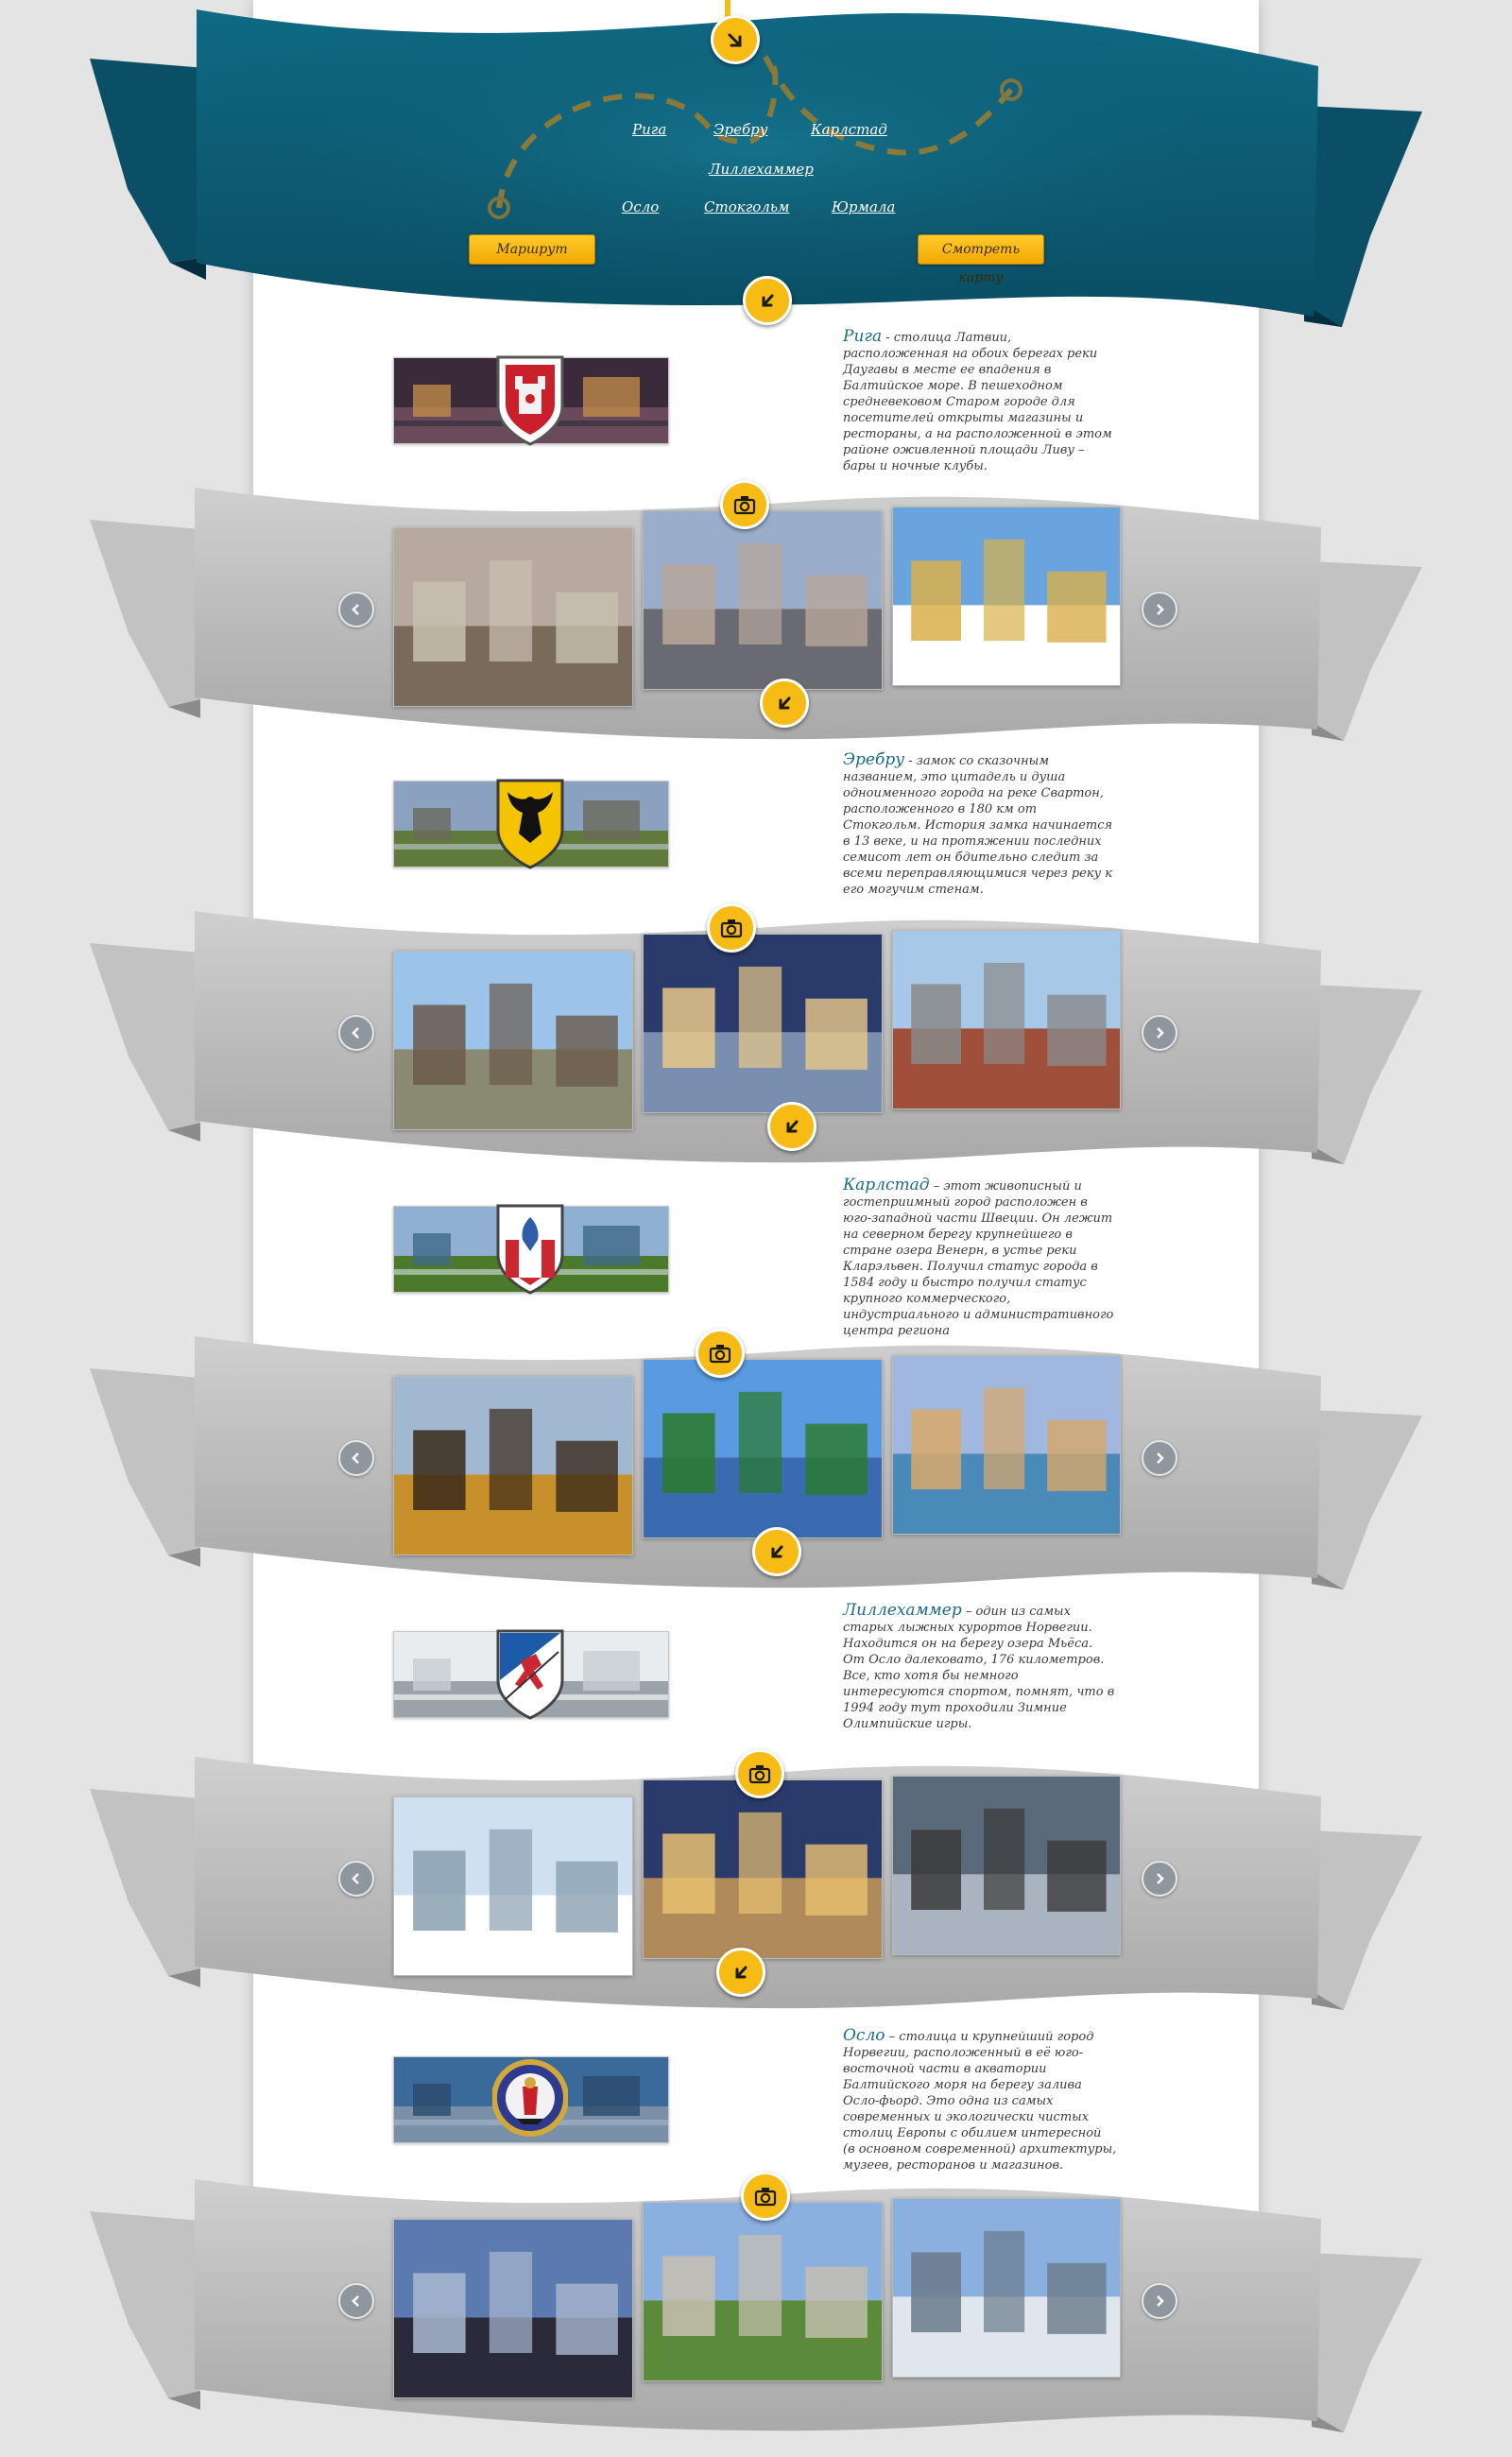 This screenshot has height=2457, width=1512. What do you see at coordinates (874, 759) in the screenshot?
I see `city-name: Эребру` at bounding box center [874, 759].